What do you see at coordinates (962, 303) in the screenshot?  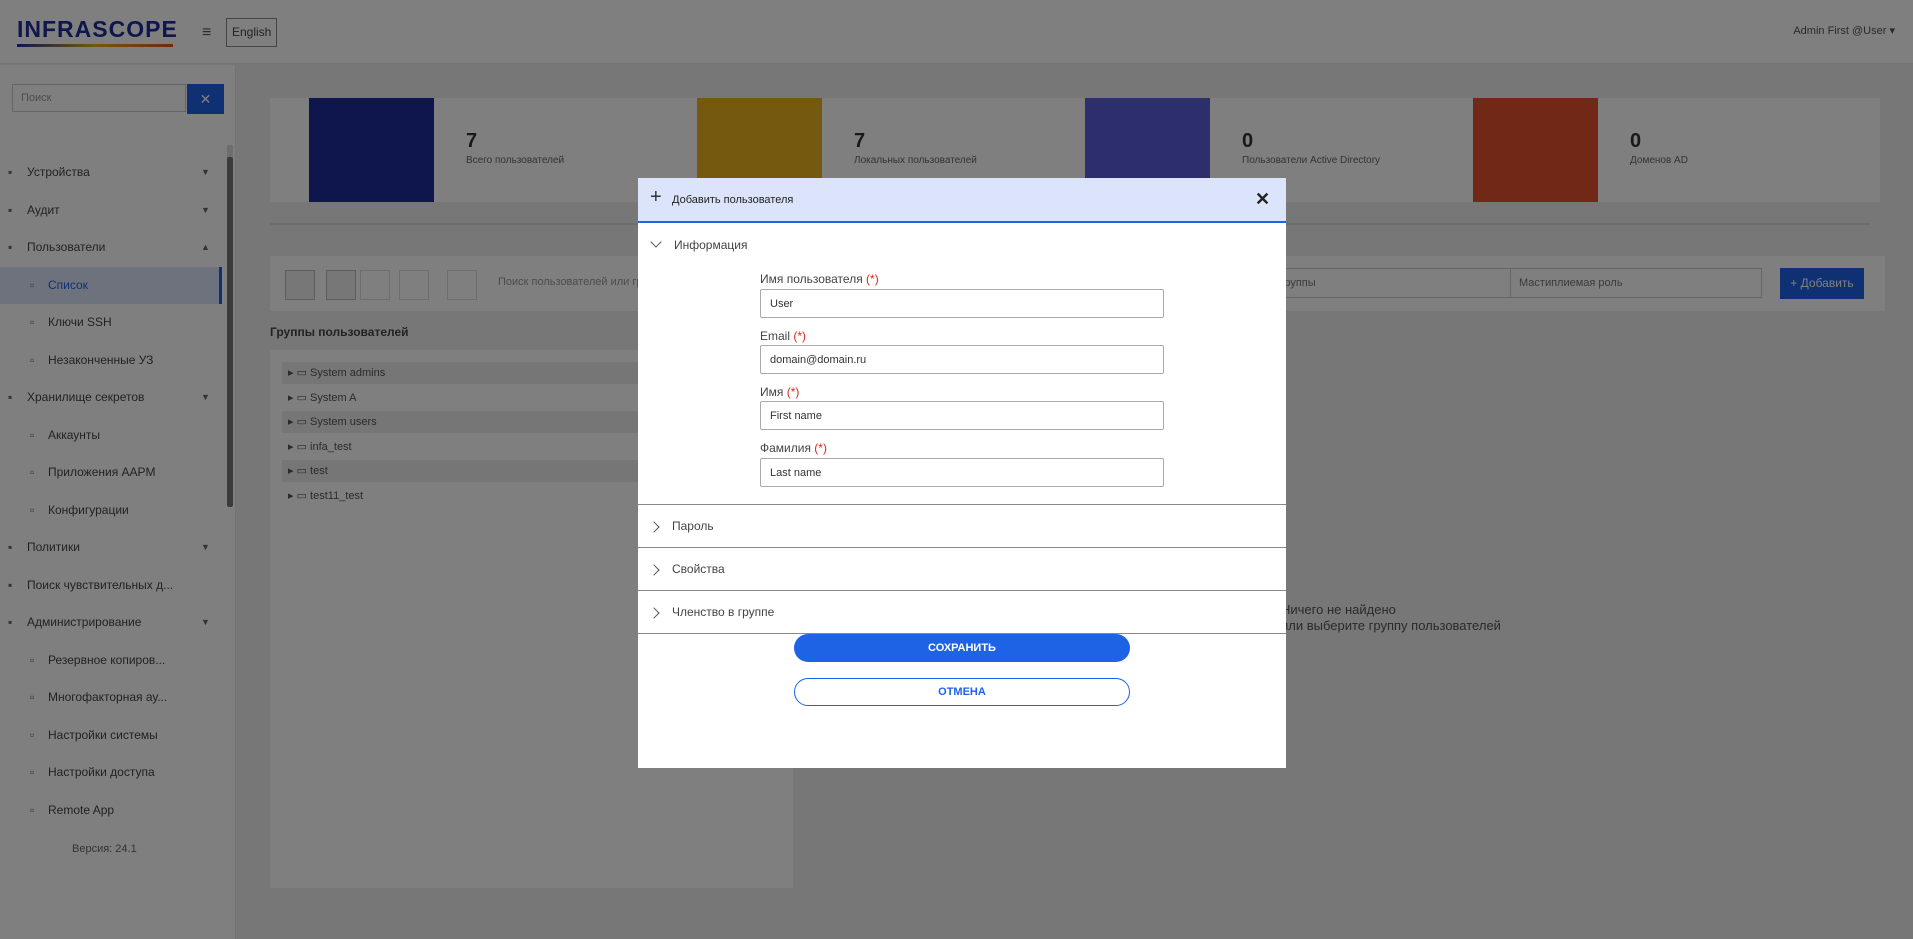 I see `username-field` at bounding box center [962, 303].